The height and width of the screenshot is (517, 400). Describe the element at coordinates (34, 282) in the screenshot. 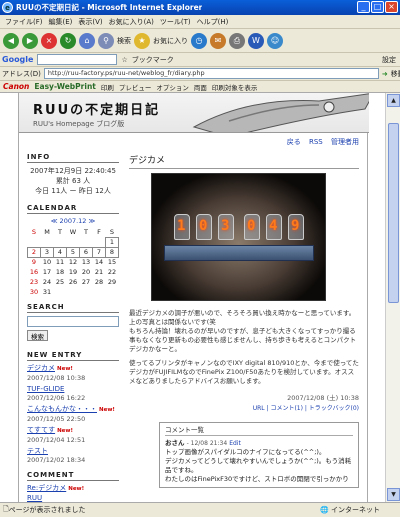

I see `calendar-date: 23` at that location.